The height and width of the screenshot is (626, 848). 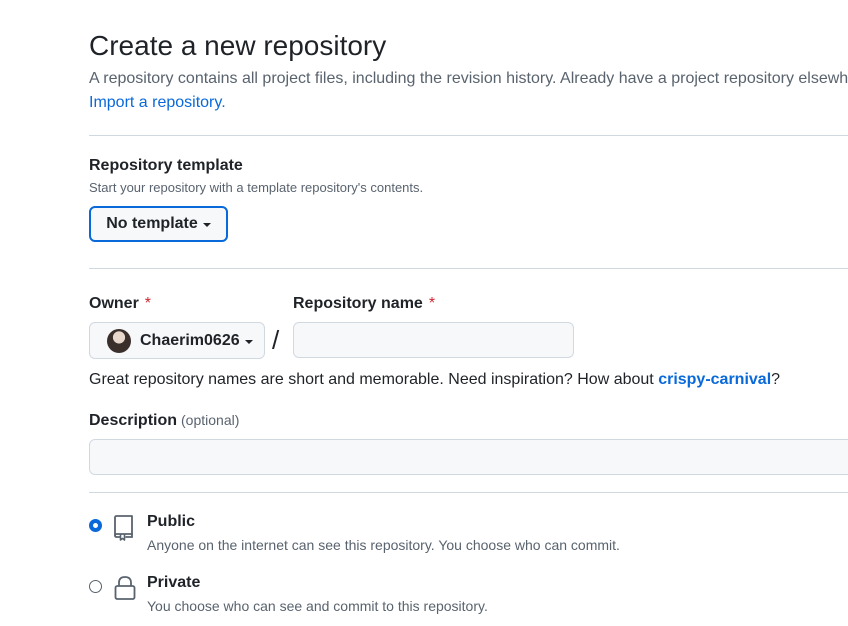 I want to click on owner-label: Owner *, so click(x=120, y=304).